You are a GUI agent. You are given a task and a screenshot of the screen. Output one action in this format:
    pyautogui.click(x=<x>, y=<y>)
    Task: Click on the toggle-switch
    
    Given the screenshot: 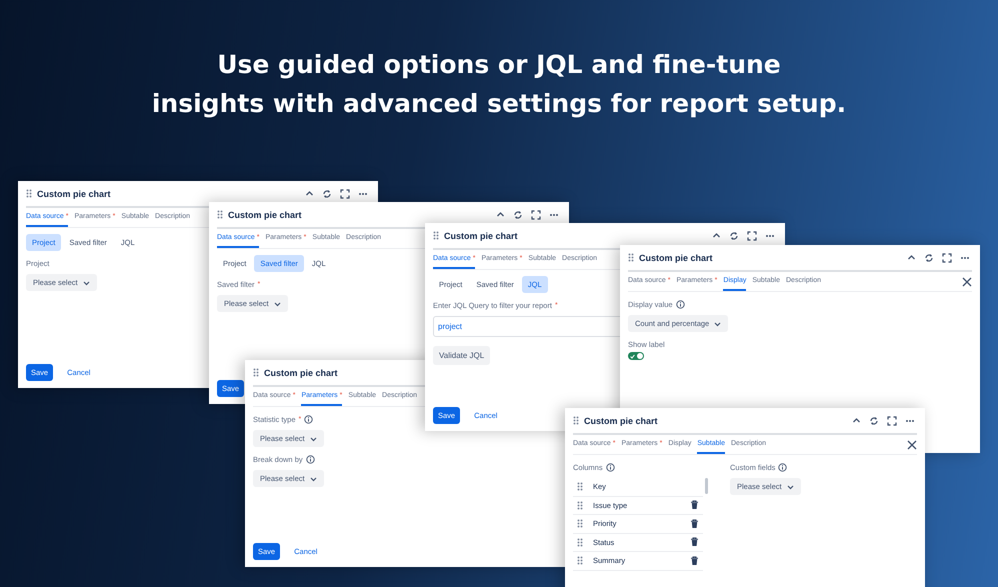 What is the action you would take?
    pyautogui.click(x=636, y=356)
    